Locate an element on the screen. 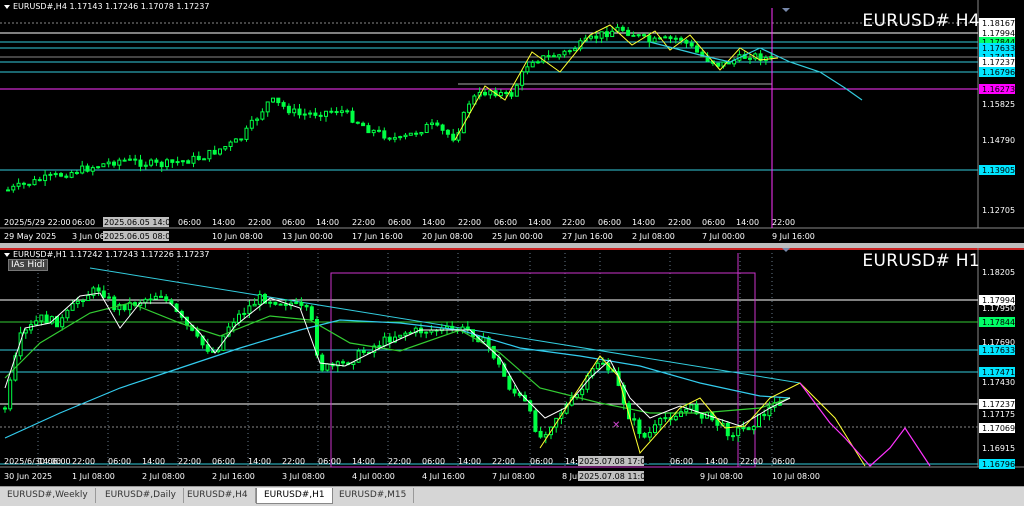 The image size is (1024, 506). chart-tab: EURUSD#,H4 is located at coordinates (218, 495).